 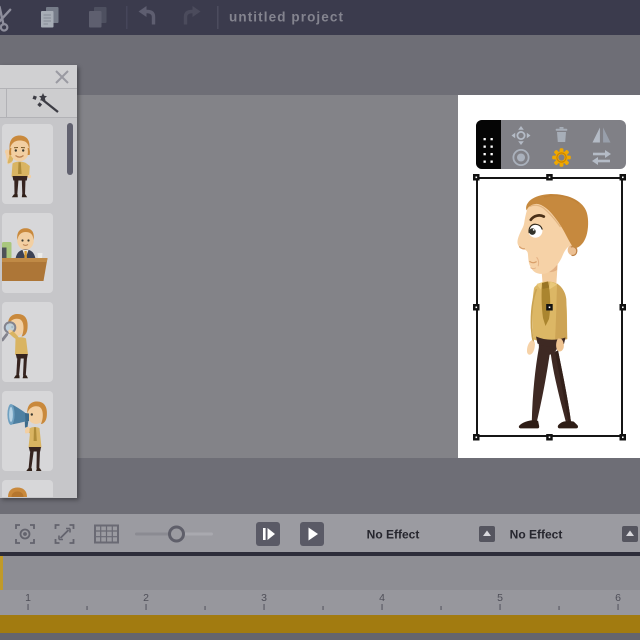 I want to click on svg-text: 6, so click(x=618, y=598).